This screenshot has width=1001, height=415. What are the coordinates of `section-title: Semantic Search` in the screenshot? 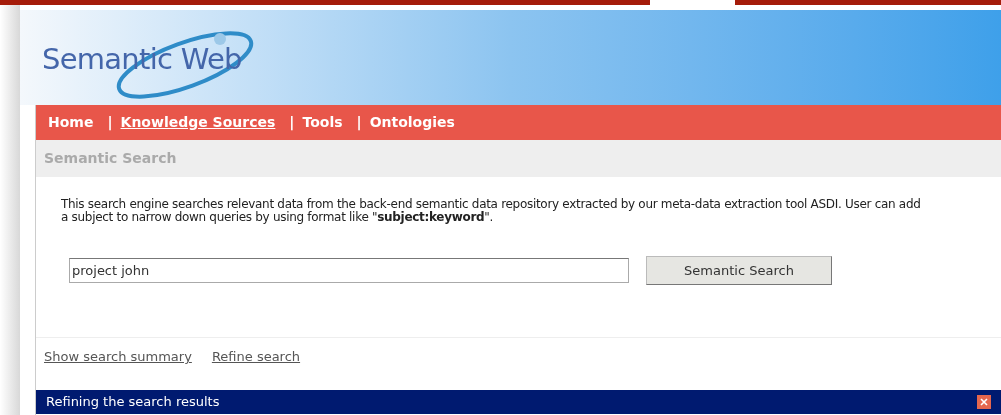 It's located at (110, 158).